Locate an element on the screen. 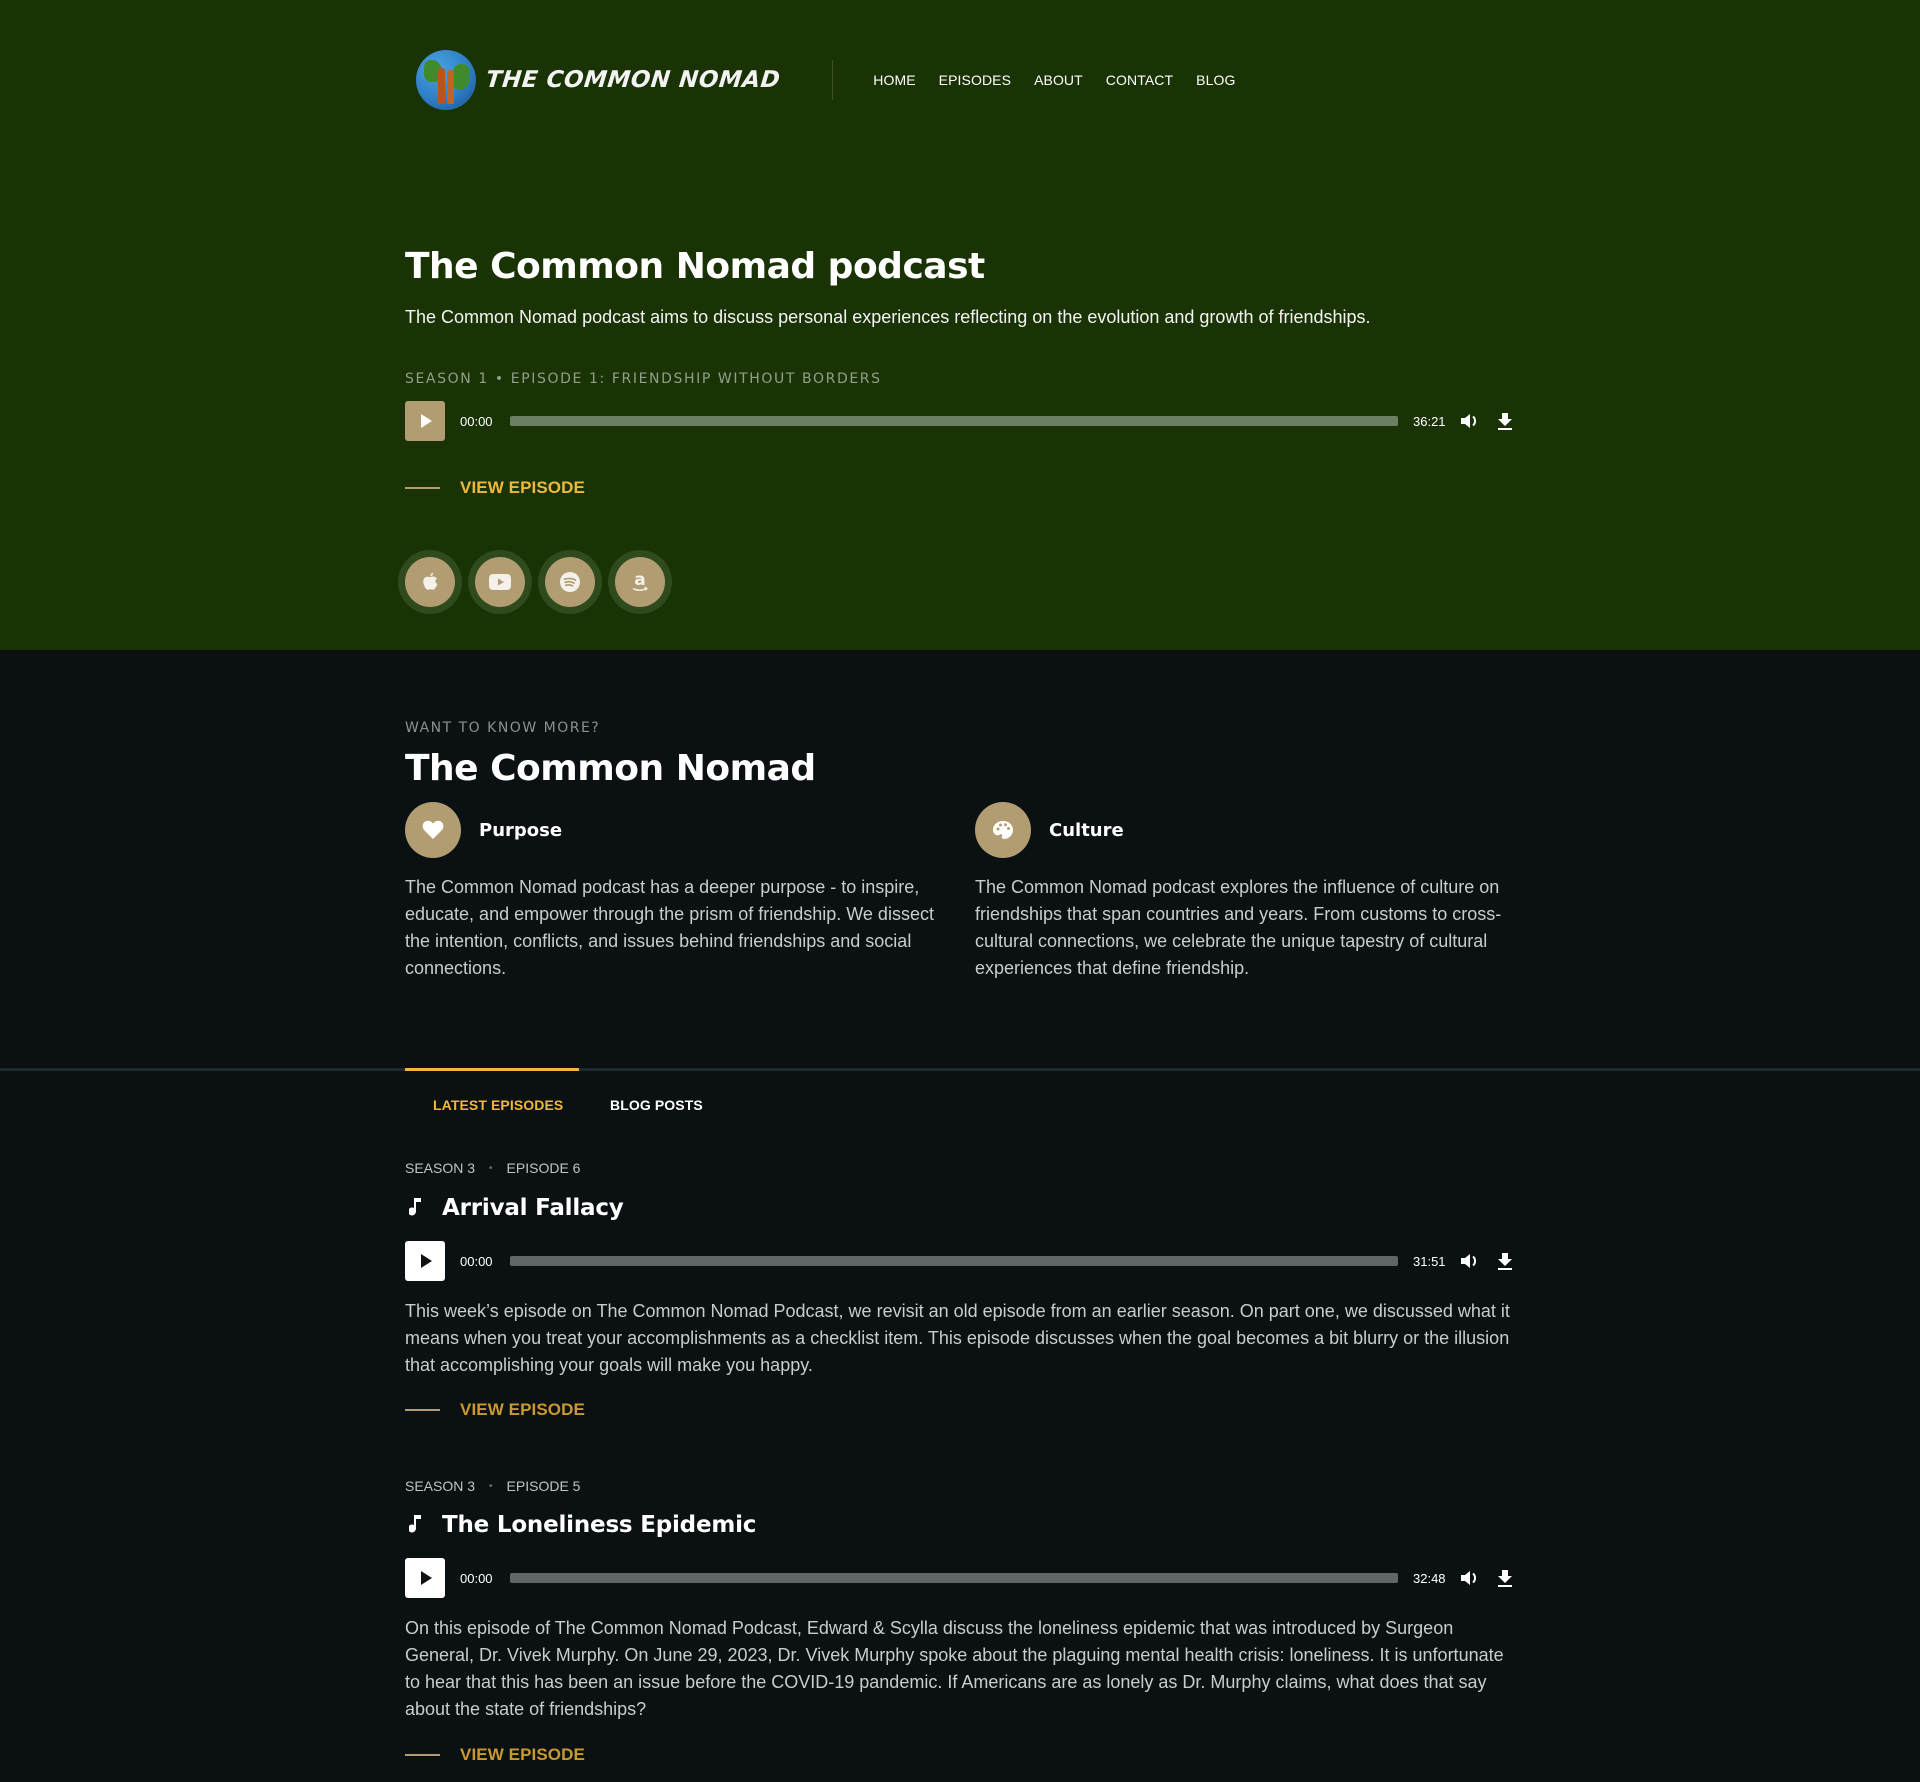 Image resolution: width=1920 pixels, height=1782 pixels. apple-icon is located at coordinates (430, 581).